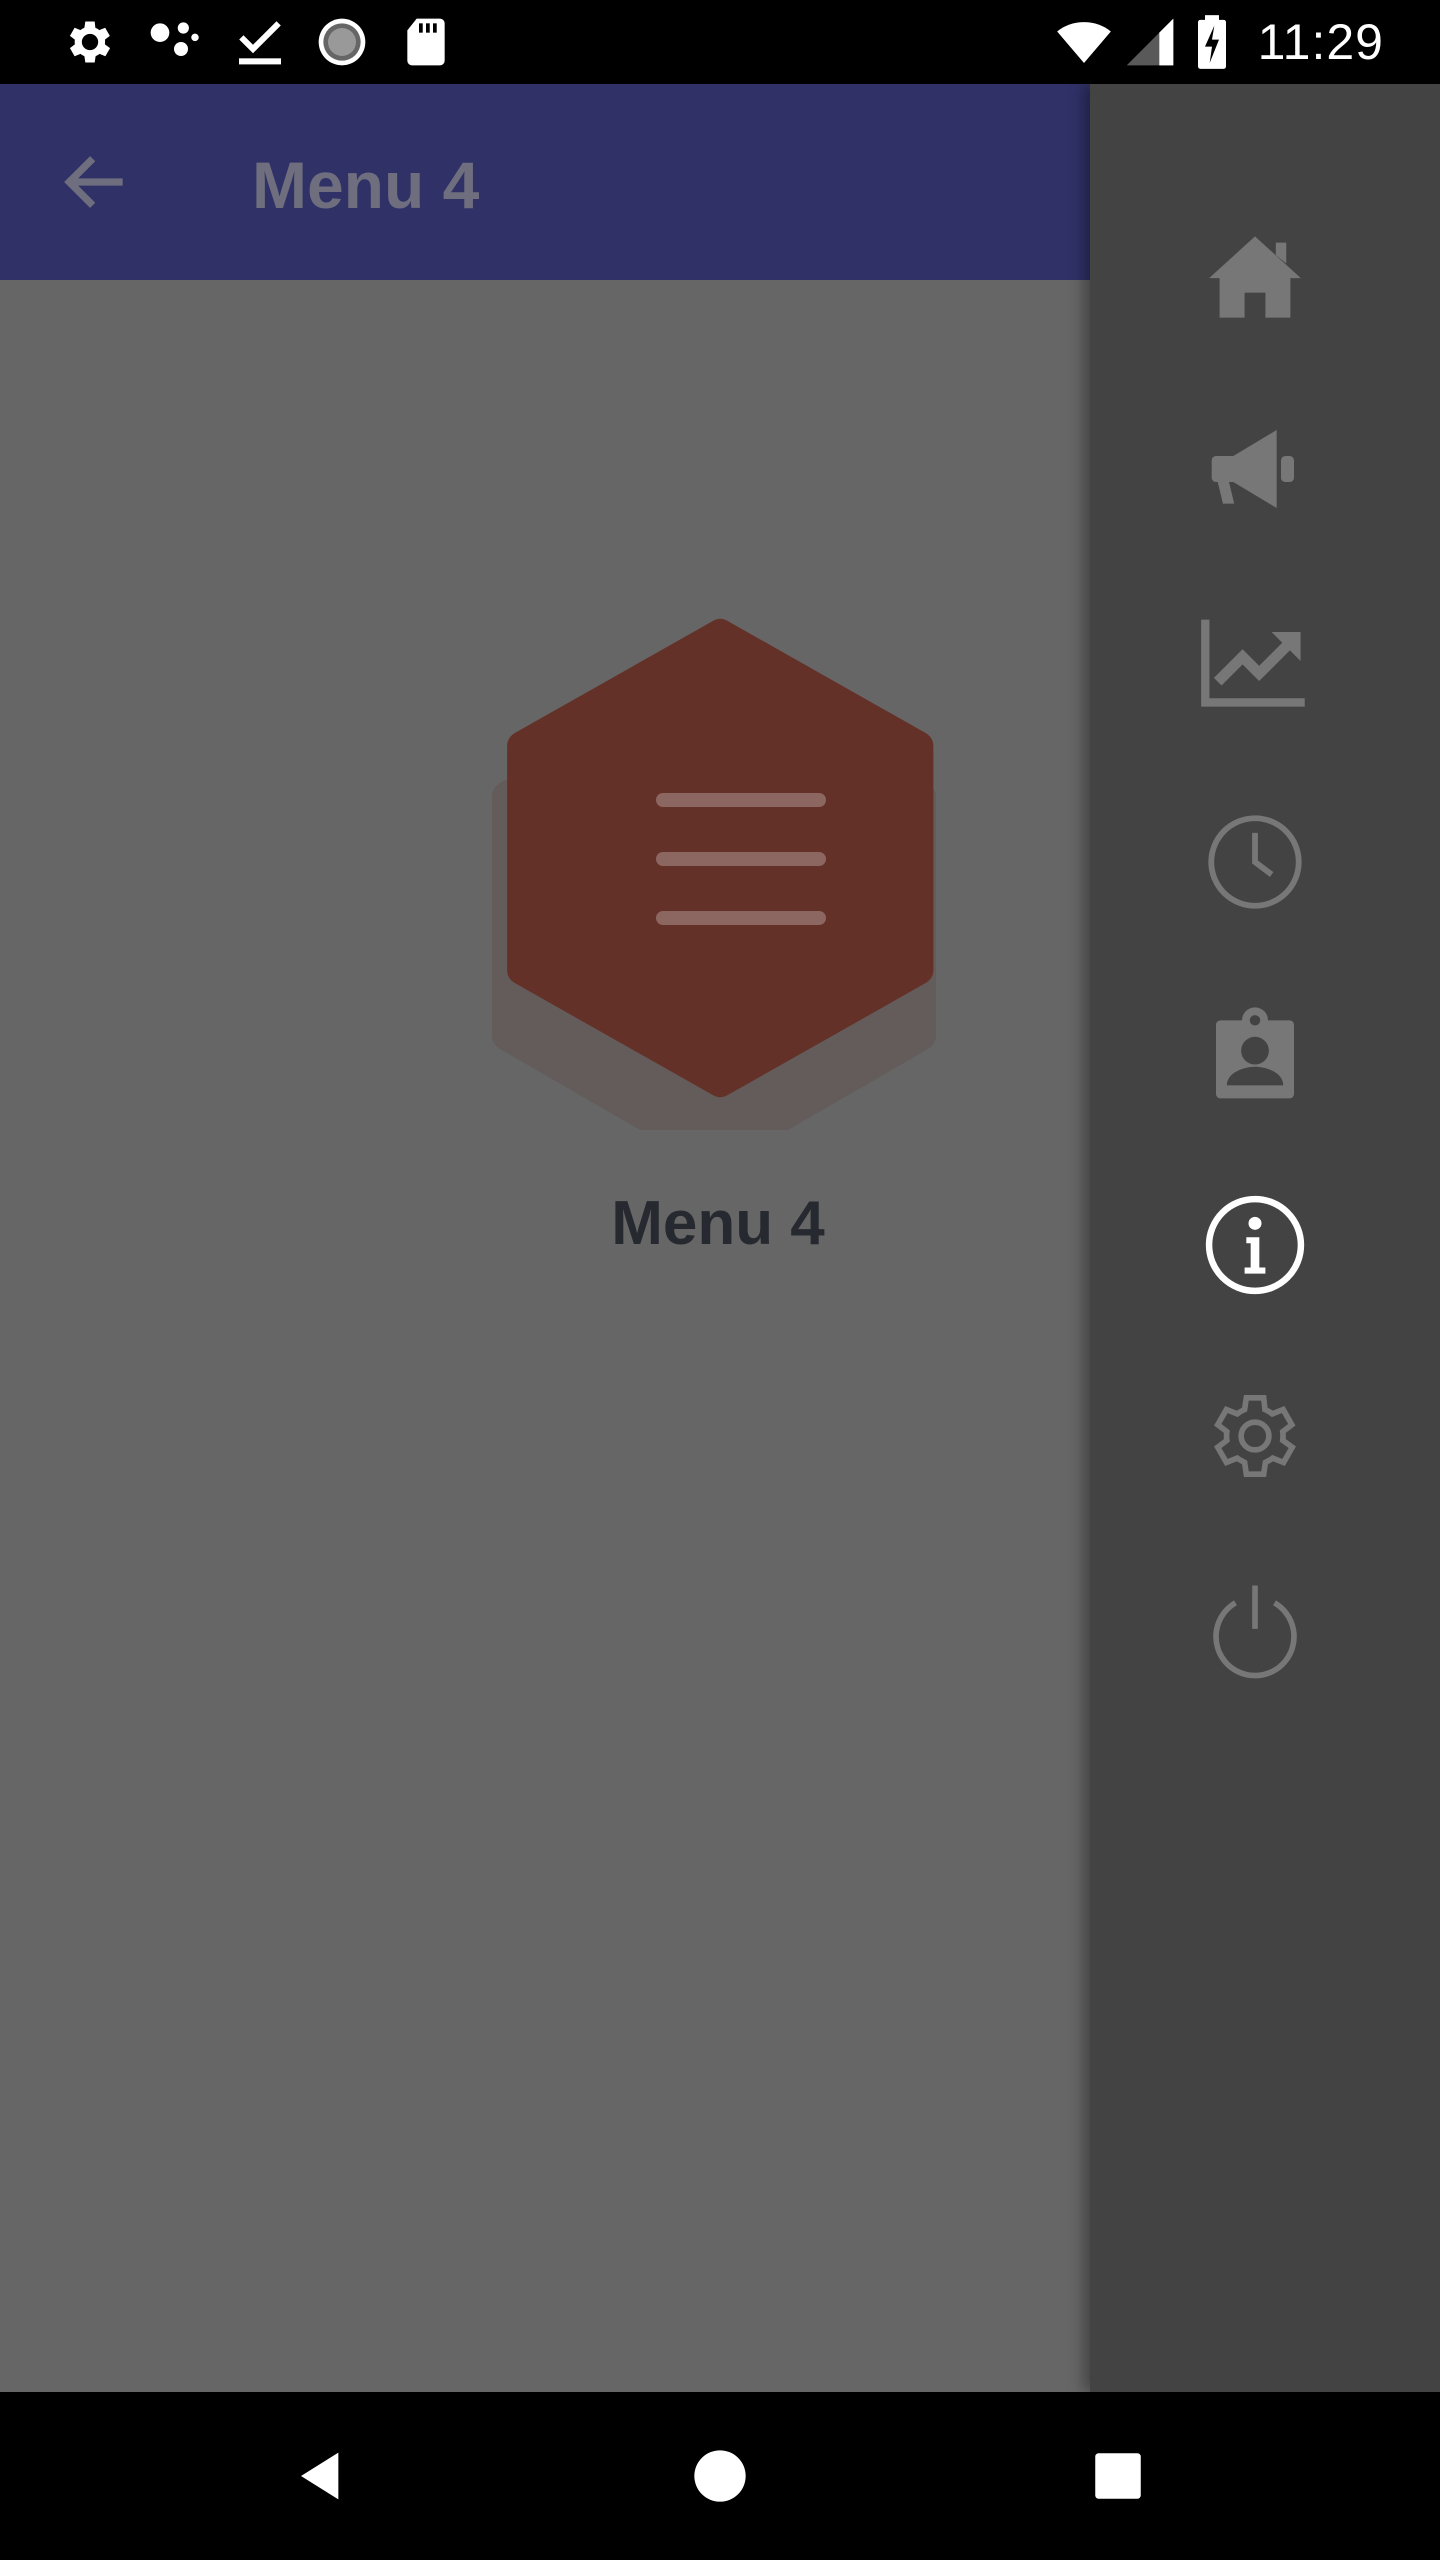  I want to click on menu-hexagon-button, so click(736, 1030).